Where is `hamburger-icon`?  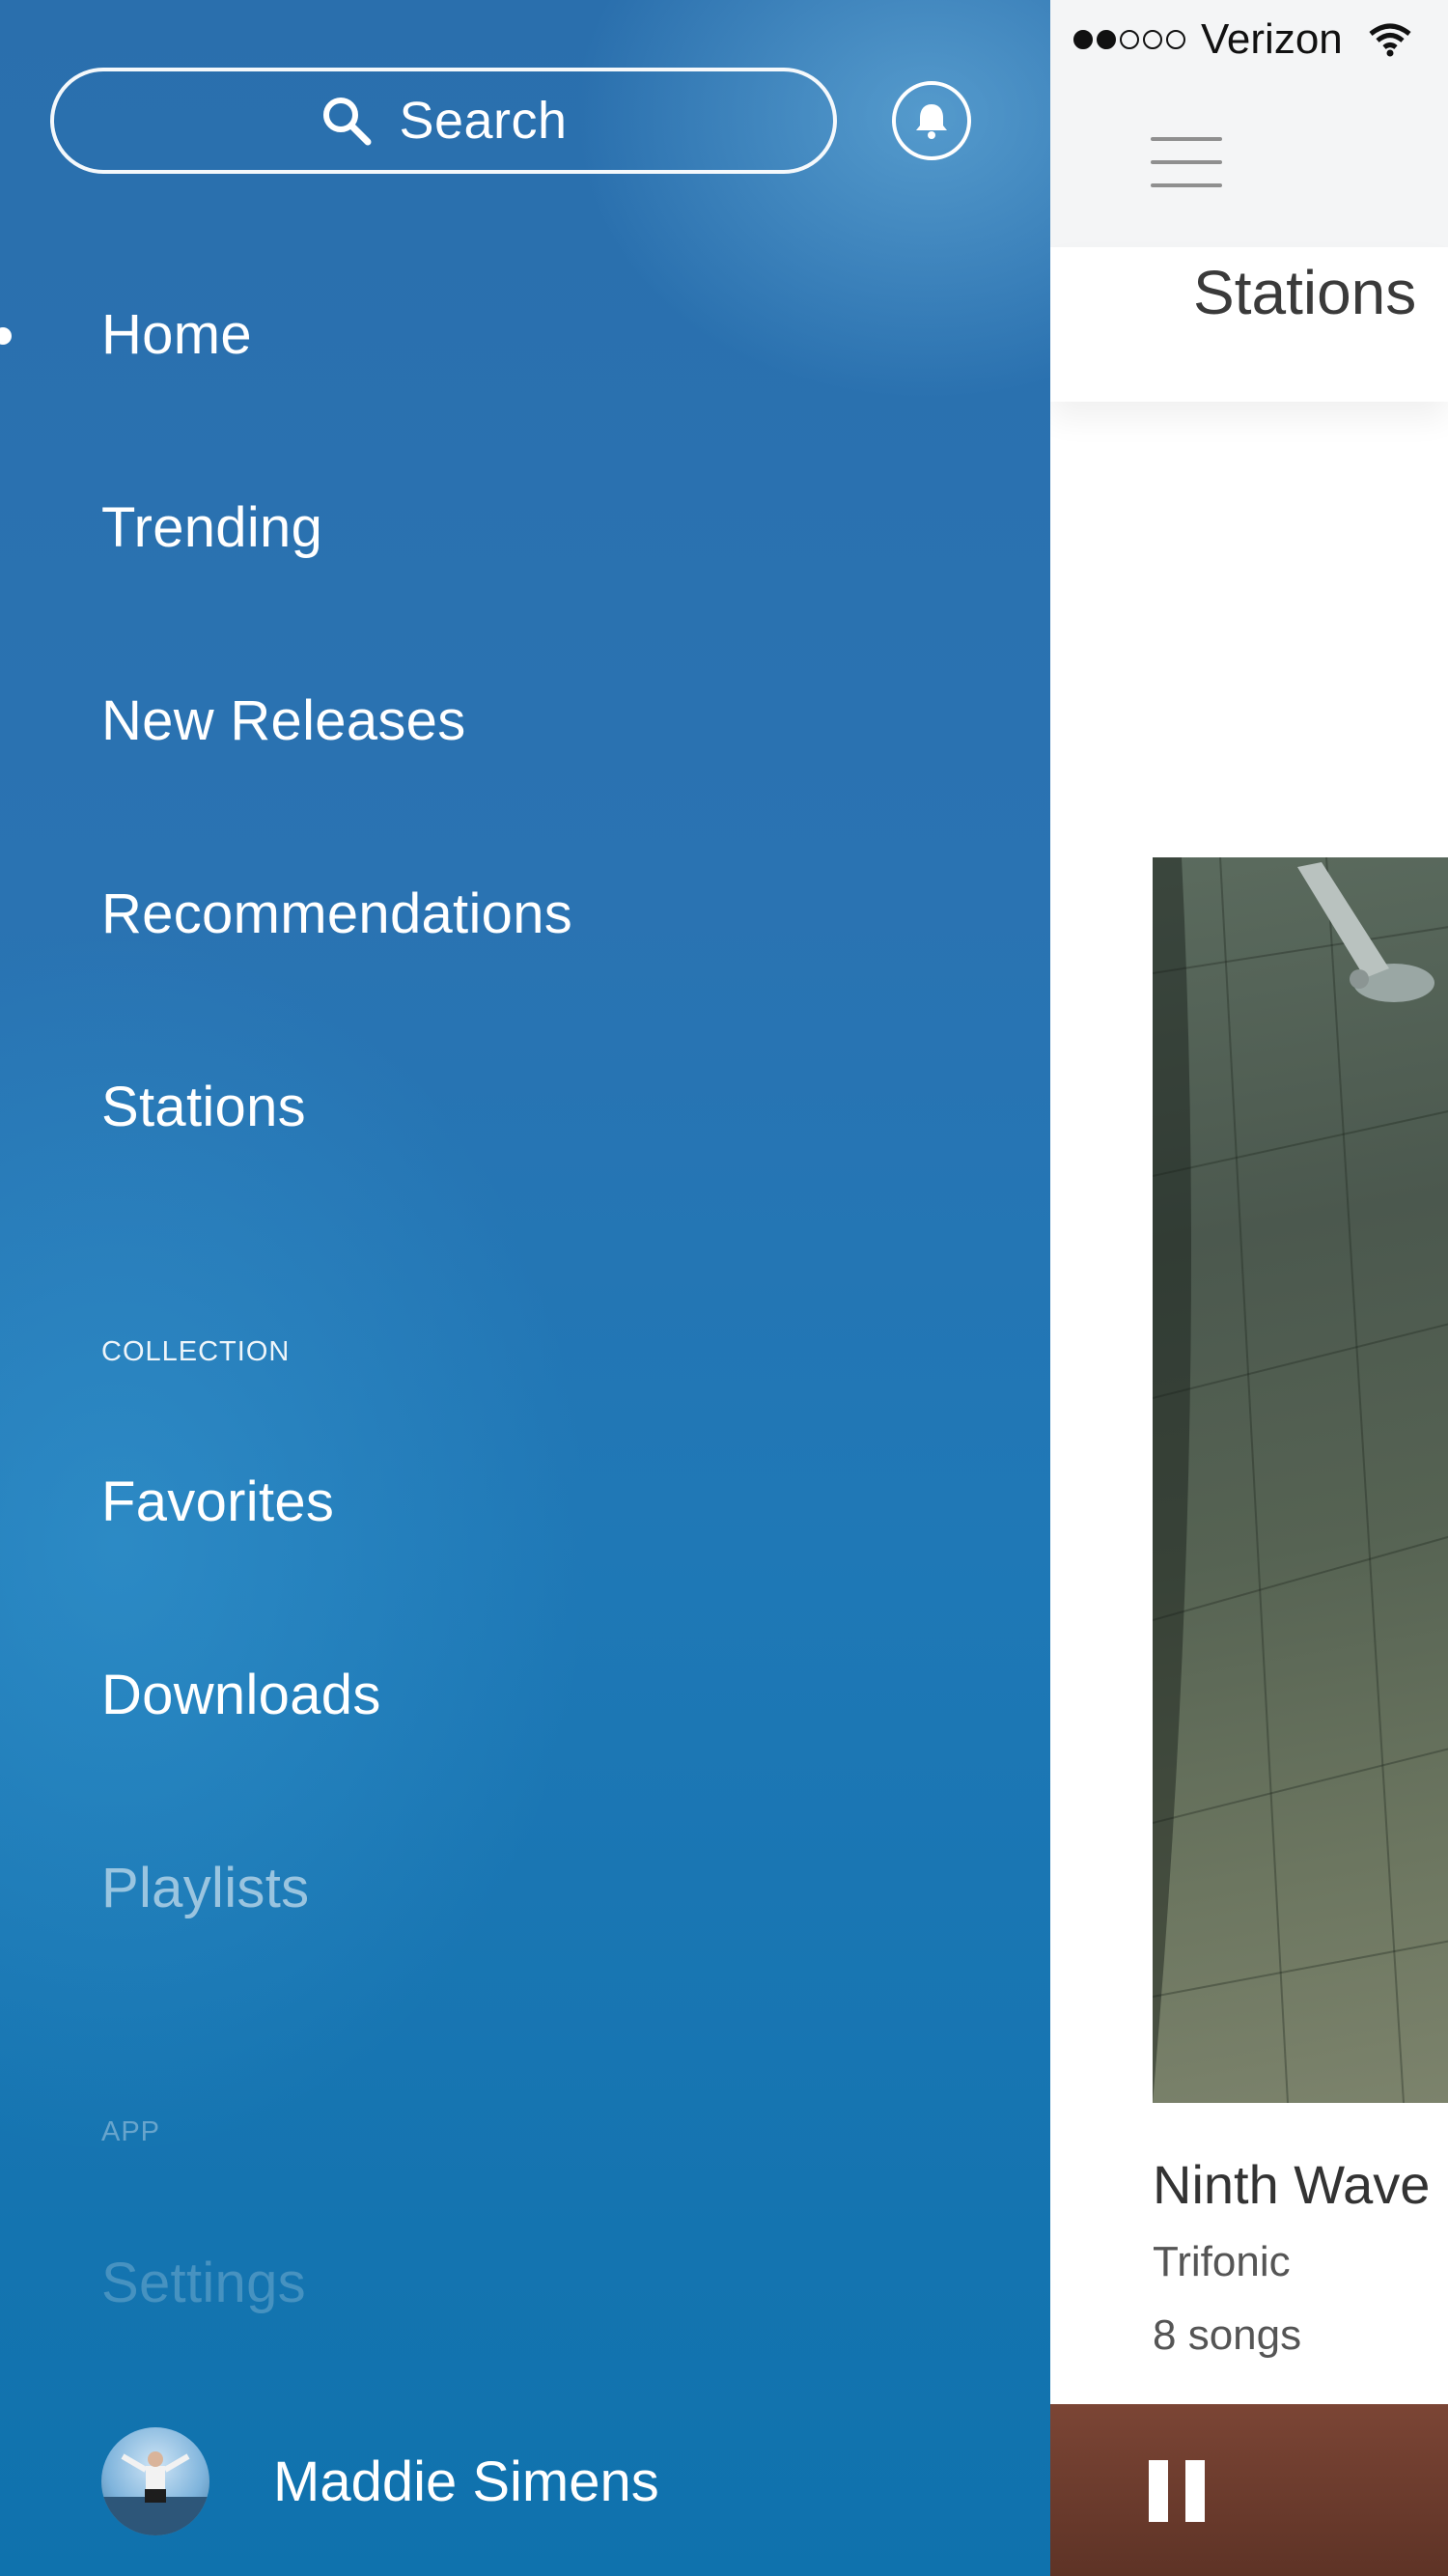 hamburger-icon is located at coordinates (1186, 162).